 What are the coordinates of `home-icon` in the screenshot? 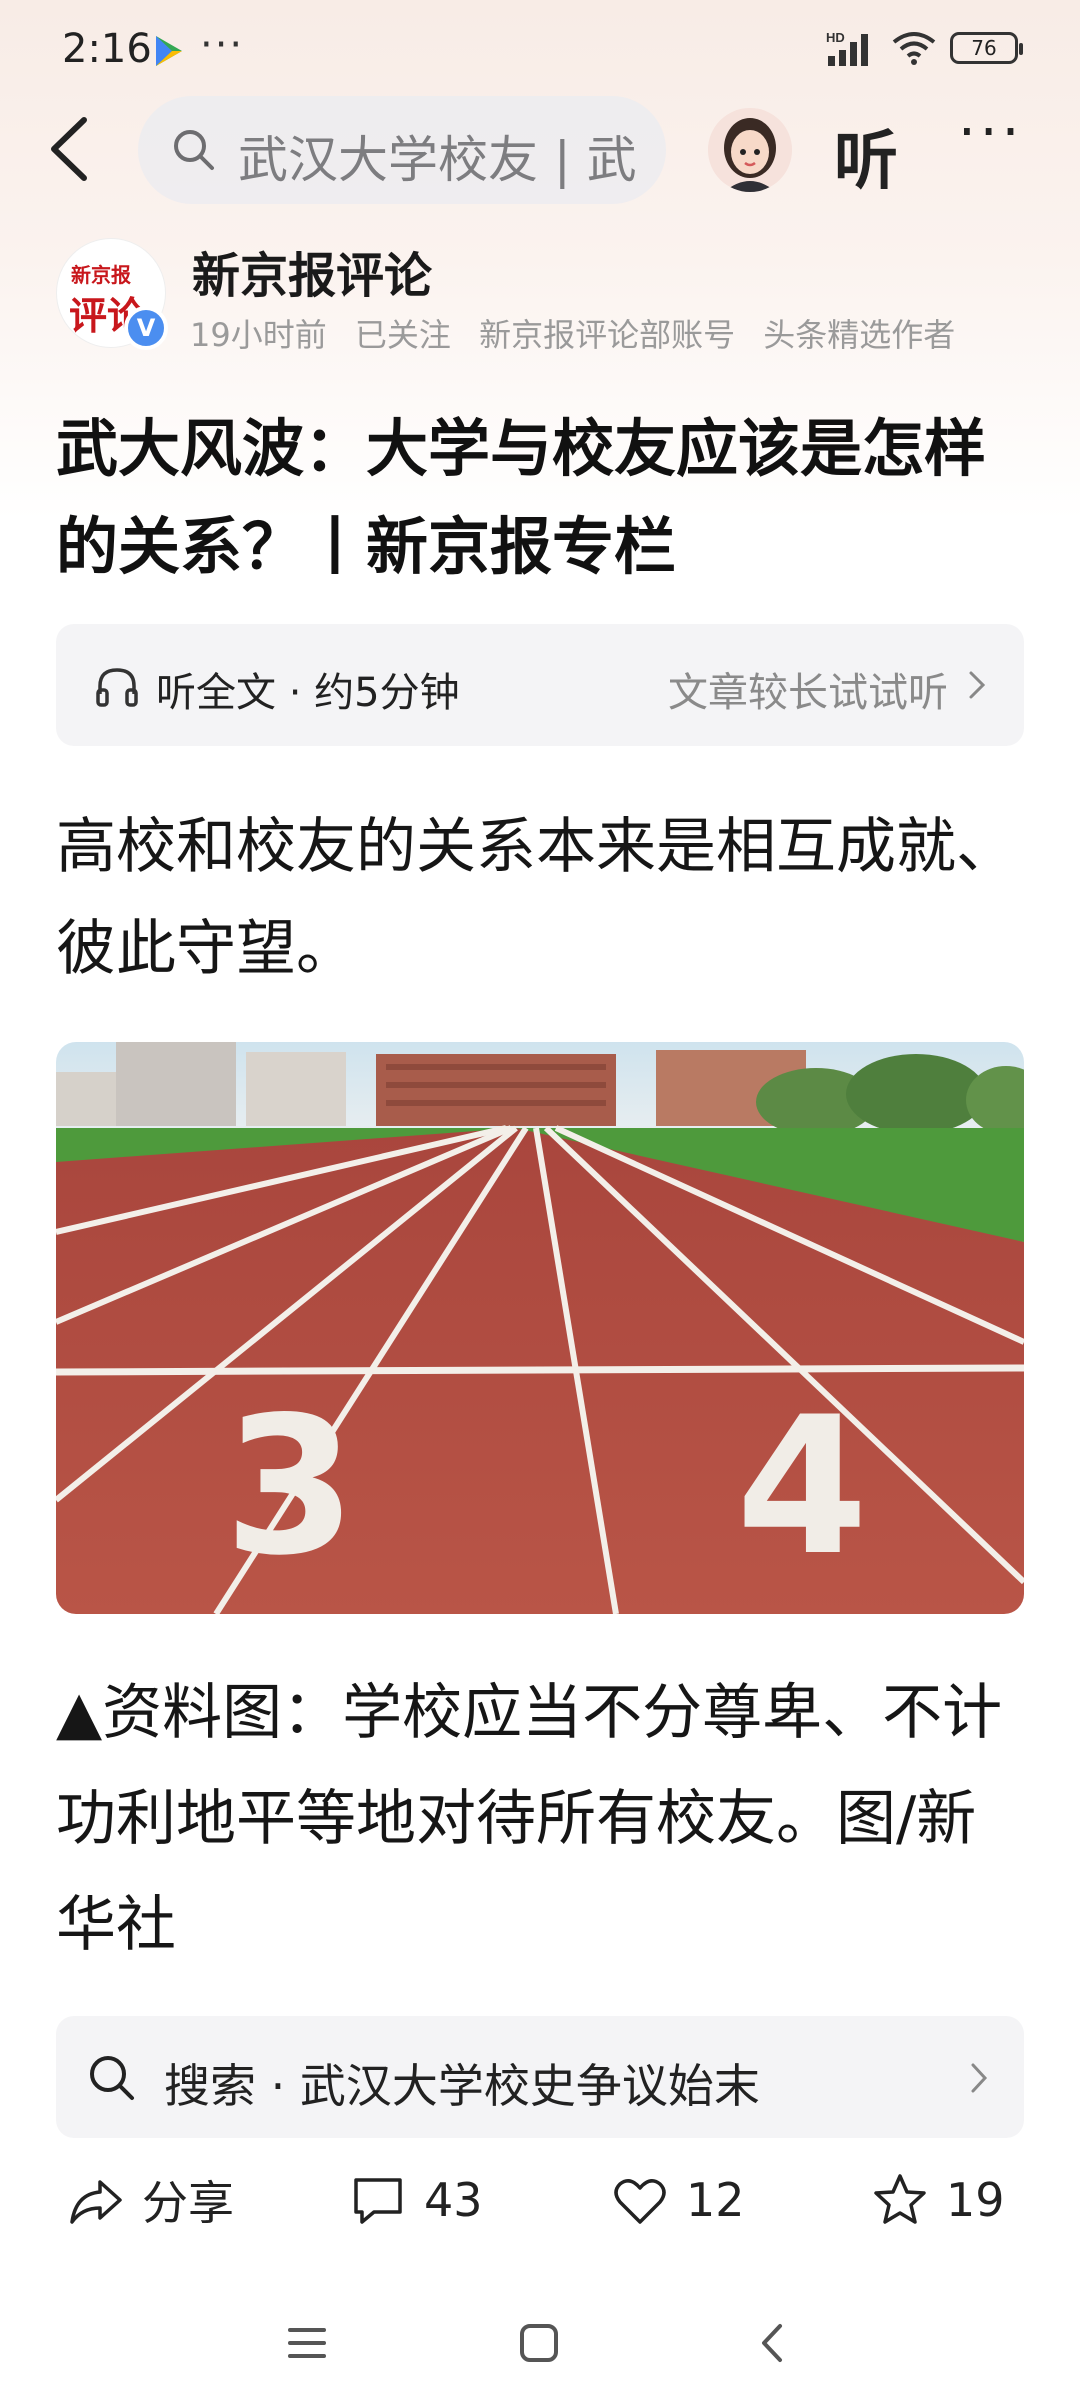 It's located at (539, 2343).